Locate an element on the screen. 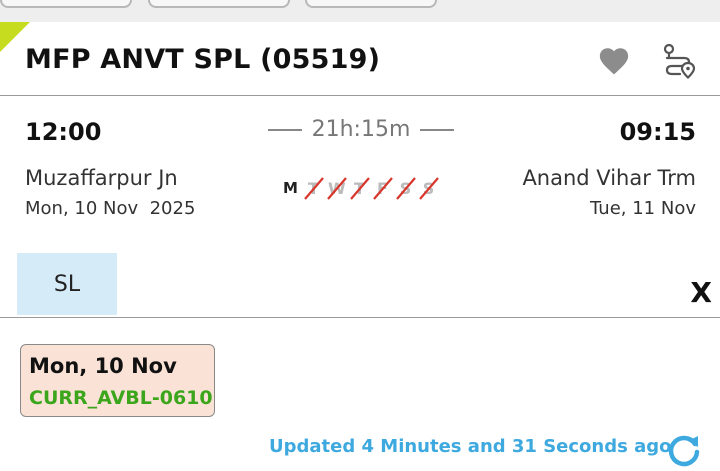 The height and width of the screenshot is (471, 720). duration-text: 21h:15m is located at coordinates (361, 129).